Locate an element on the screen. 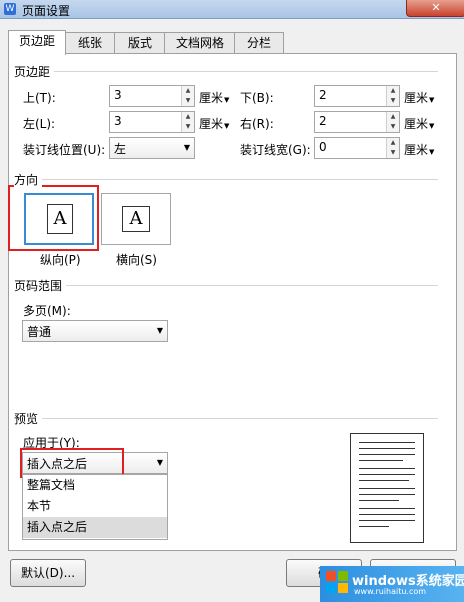  orientation-group-title: 方向 is located at coordinates (28, 179).